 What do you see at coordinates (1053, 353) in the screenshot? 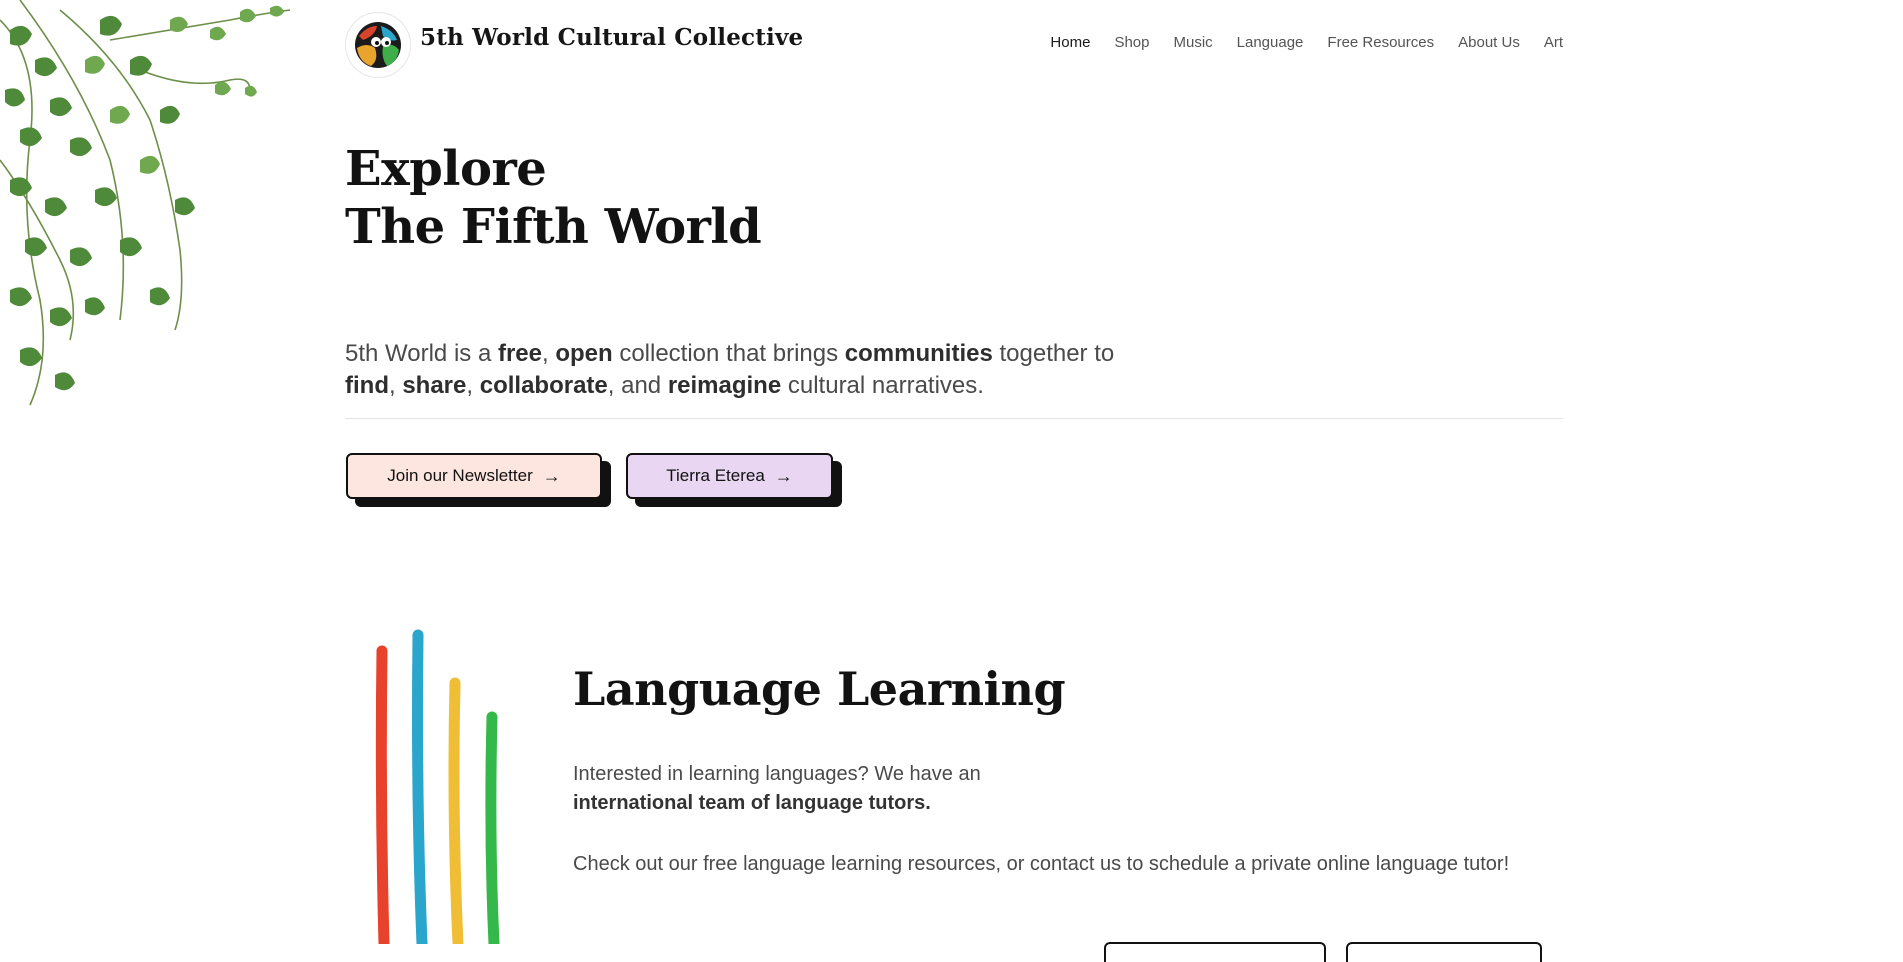
I see `hero-text-segment: together to` at bounding box center [1053, 353].